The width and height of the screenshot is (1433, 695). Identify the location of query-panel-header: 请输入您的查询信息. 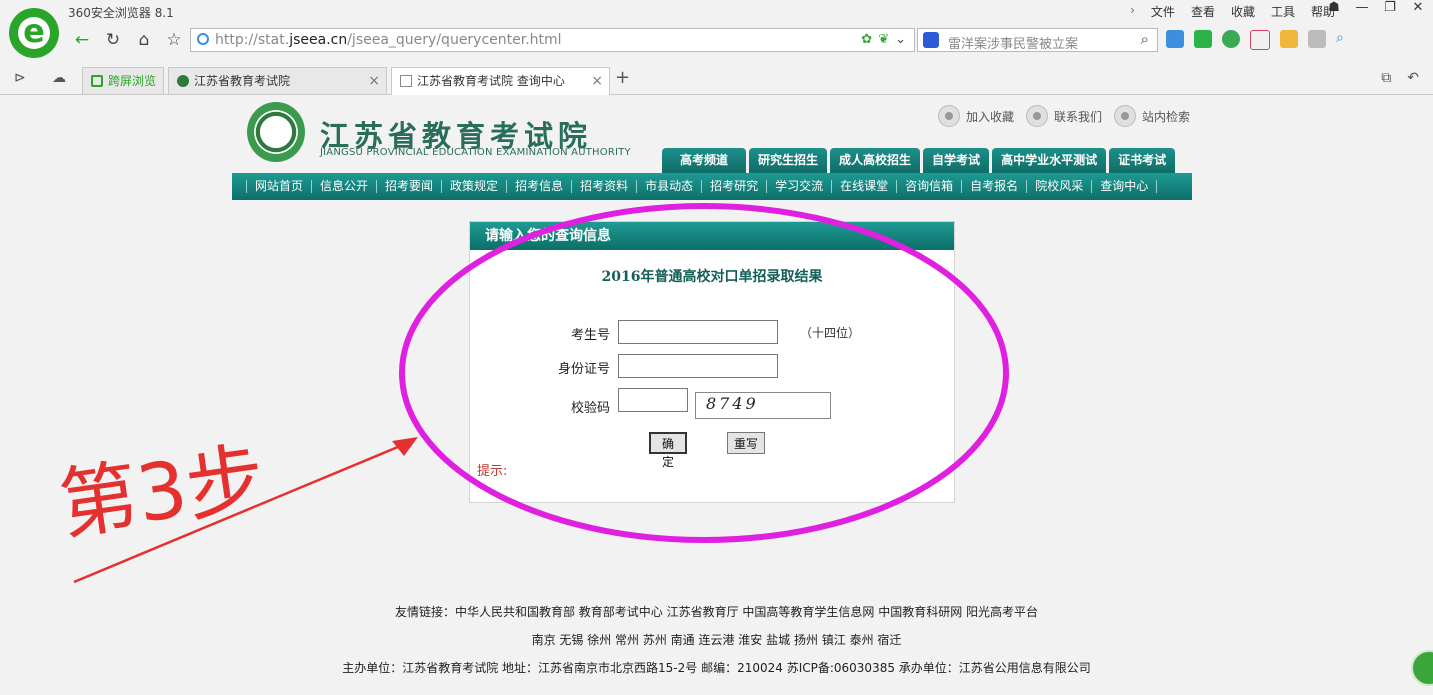
(712, 236).